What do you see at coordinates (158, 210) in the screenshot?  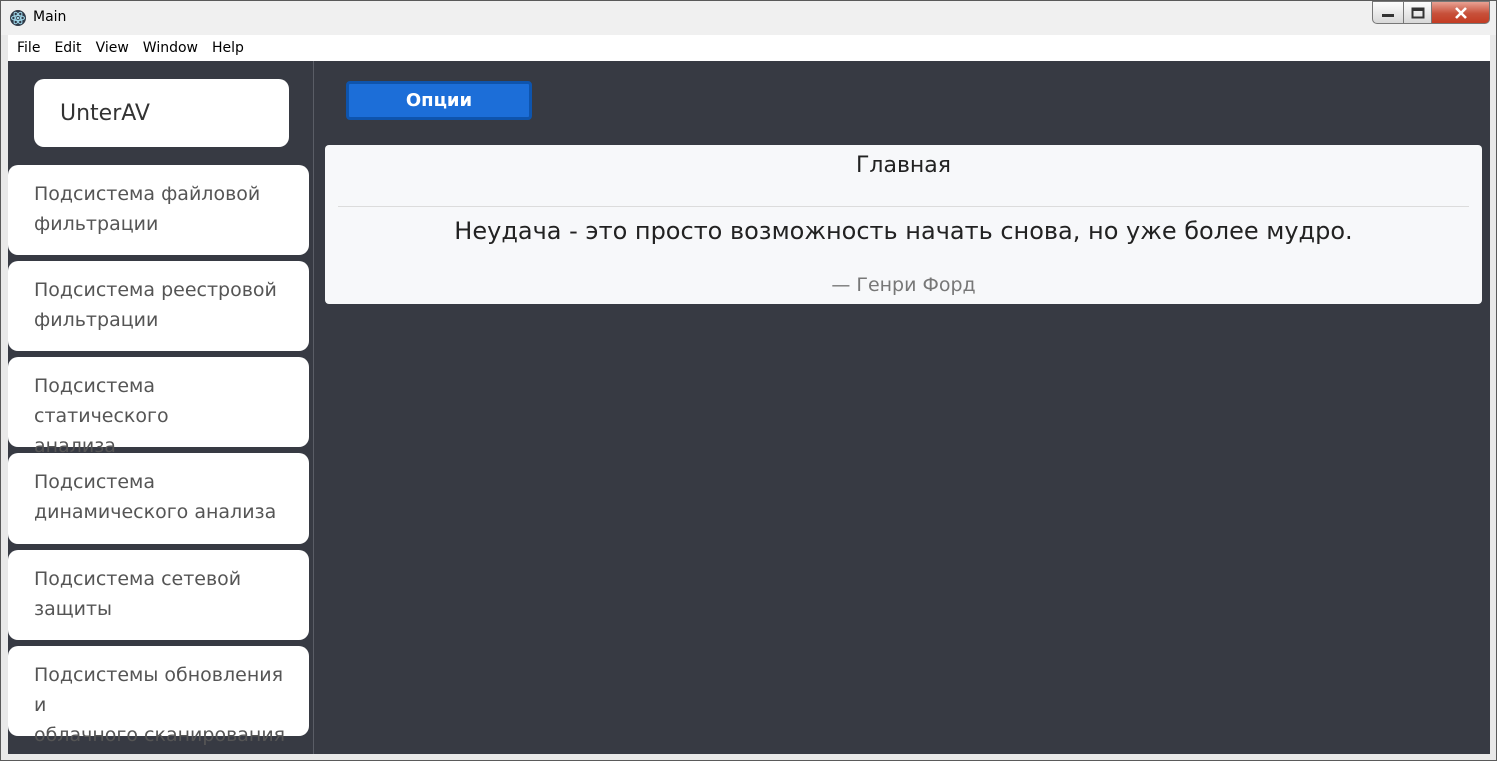 I see `sidebar-item-file-filtering: Подсистема файловой фильтрации` at bounding box center [158, 210].